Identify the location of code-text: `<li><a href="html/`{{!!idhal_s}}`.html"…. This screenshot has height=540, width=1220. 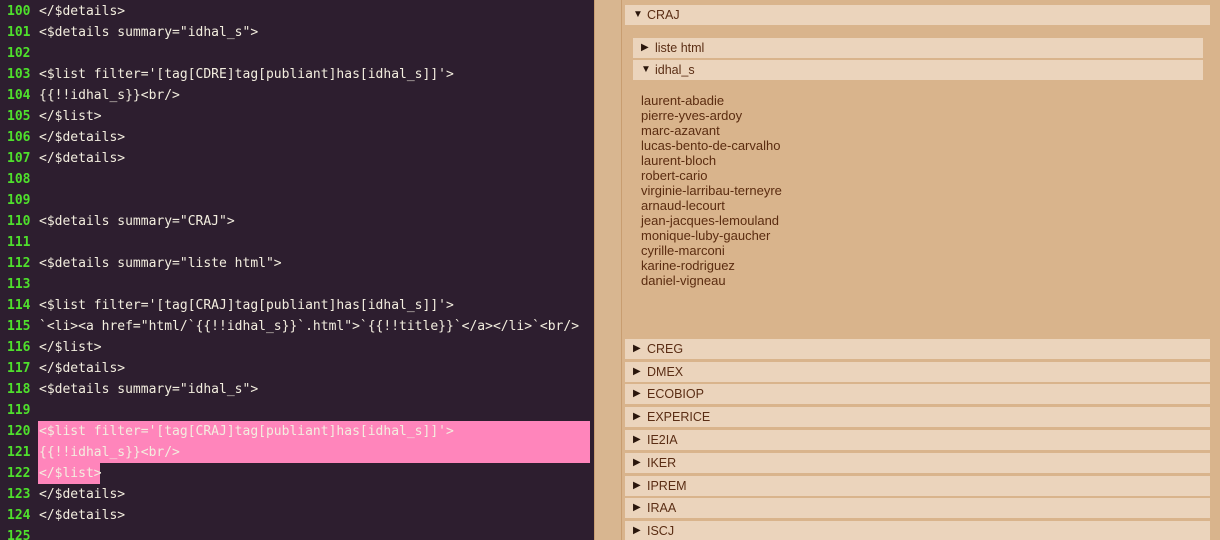
(309, 326).